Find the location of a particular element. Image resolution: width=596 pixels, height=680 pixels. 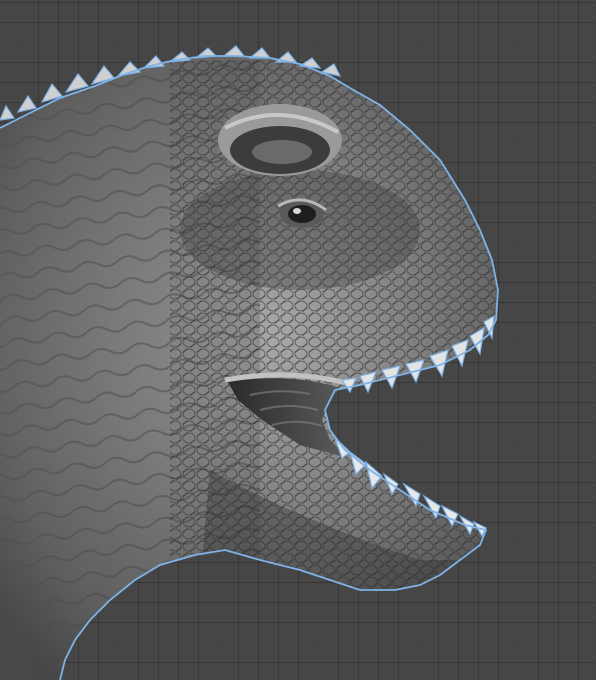

brow-crest is located at coordinates (280, 140).